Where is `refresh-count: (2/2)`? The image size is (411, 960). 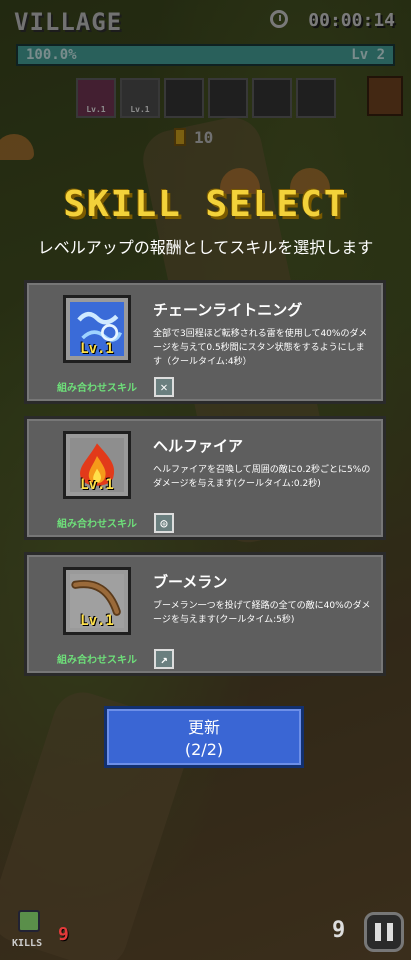 refresh-count: (2/2) is located at coordinates (204, 749).